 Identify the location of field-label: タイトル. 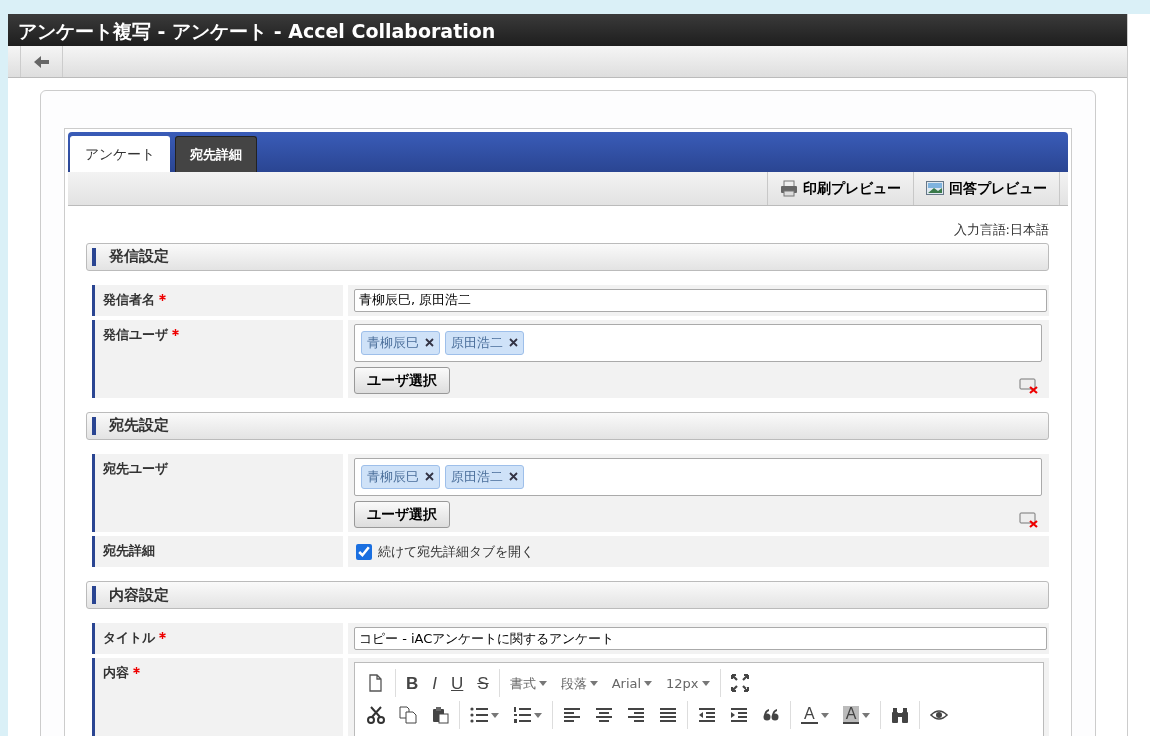
(217, 638).